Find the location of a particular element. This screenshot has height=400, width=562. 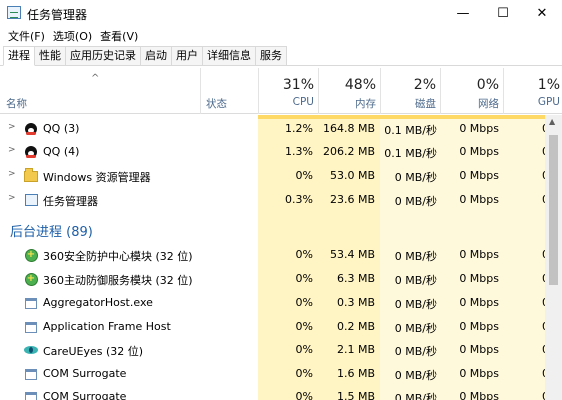

table-row: > QQ (4) 1.3% 206.2 MB 0.1 MB/秒 0 Mbps 0 is located at coordinates (281, 151).